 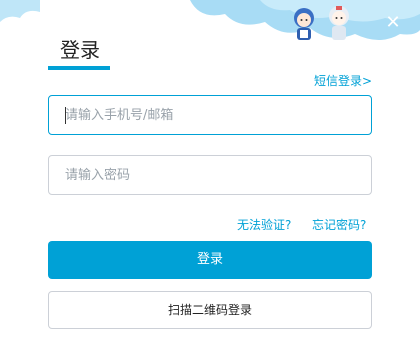 I want to click on password-input, so click(x=210, y=175).